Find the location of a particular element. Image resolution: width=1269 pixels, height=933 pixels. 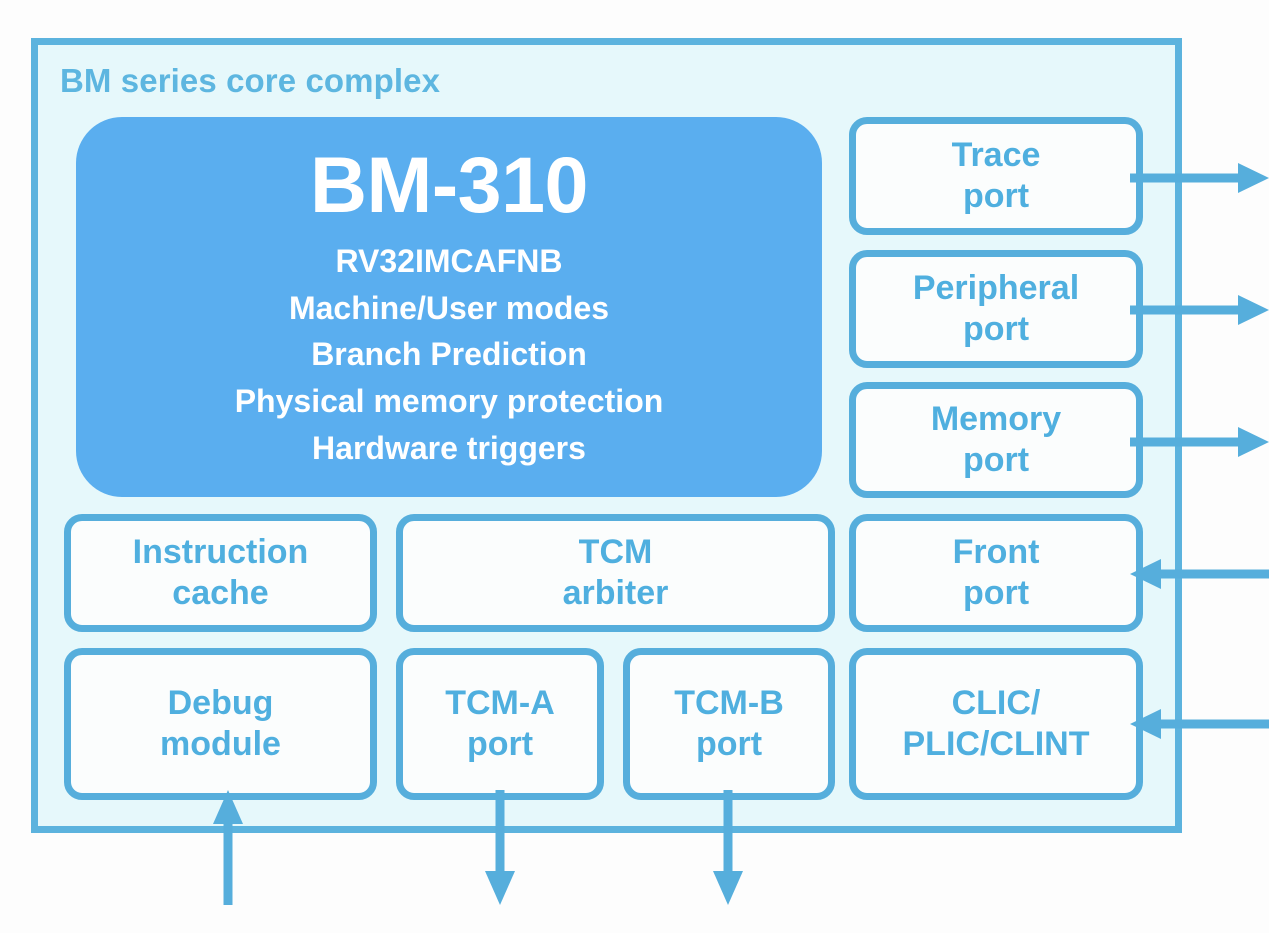

module-label-line2: module is located at coordinates (220, 744).